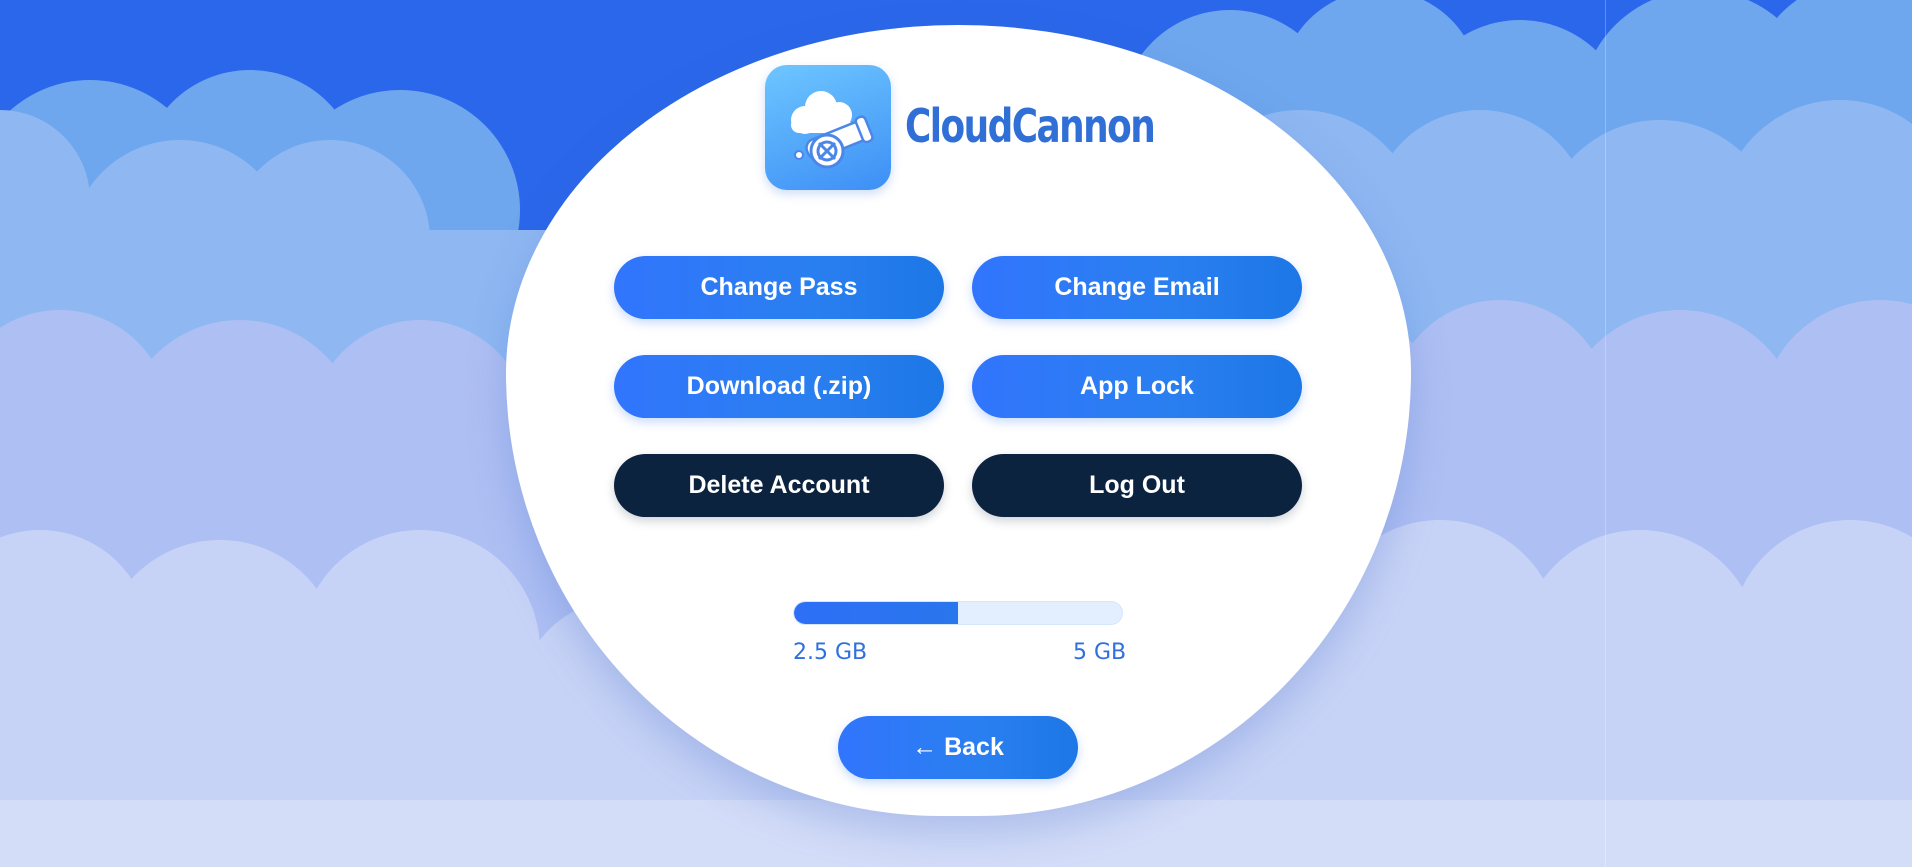 The height and width of the screenshot is (867, 1912). What do you see at coordinates (1030, 126) in the screenshot?
I see `brand-name: CloudCannon` at bounding box center [1030, 126].